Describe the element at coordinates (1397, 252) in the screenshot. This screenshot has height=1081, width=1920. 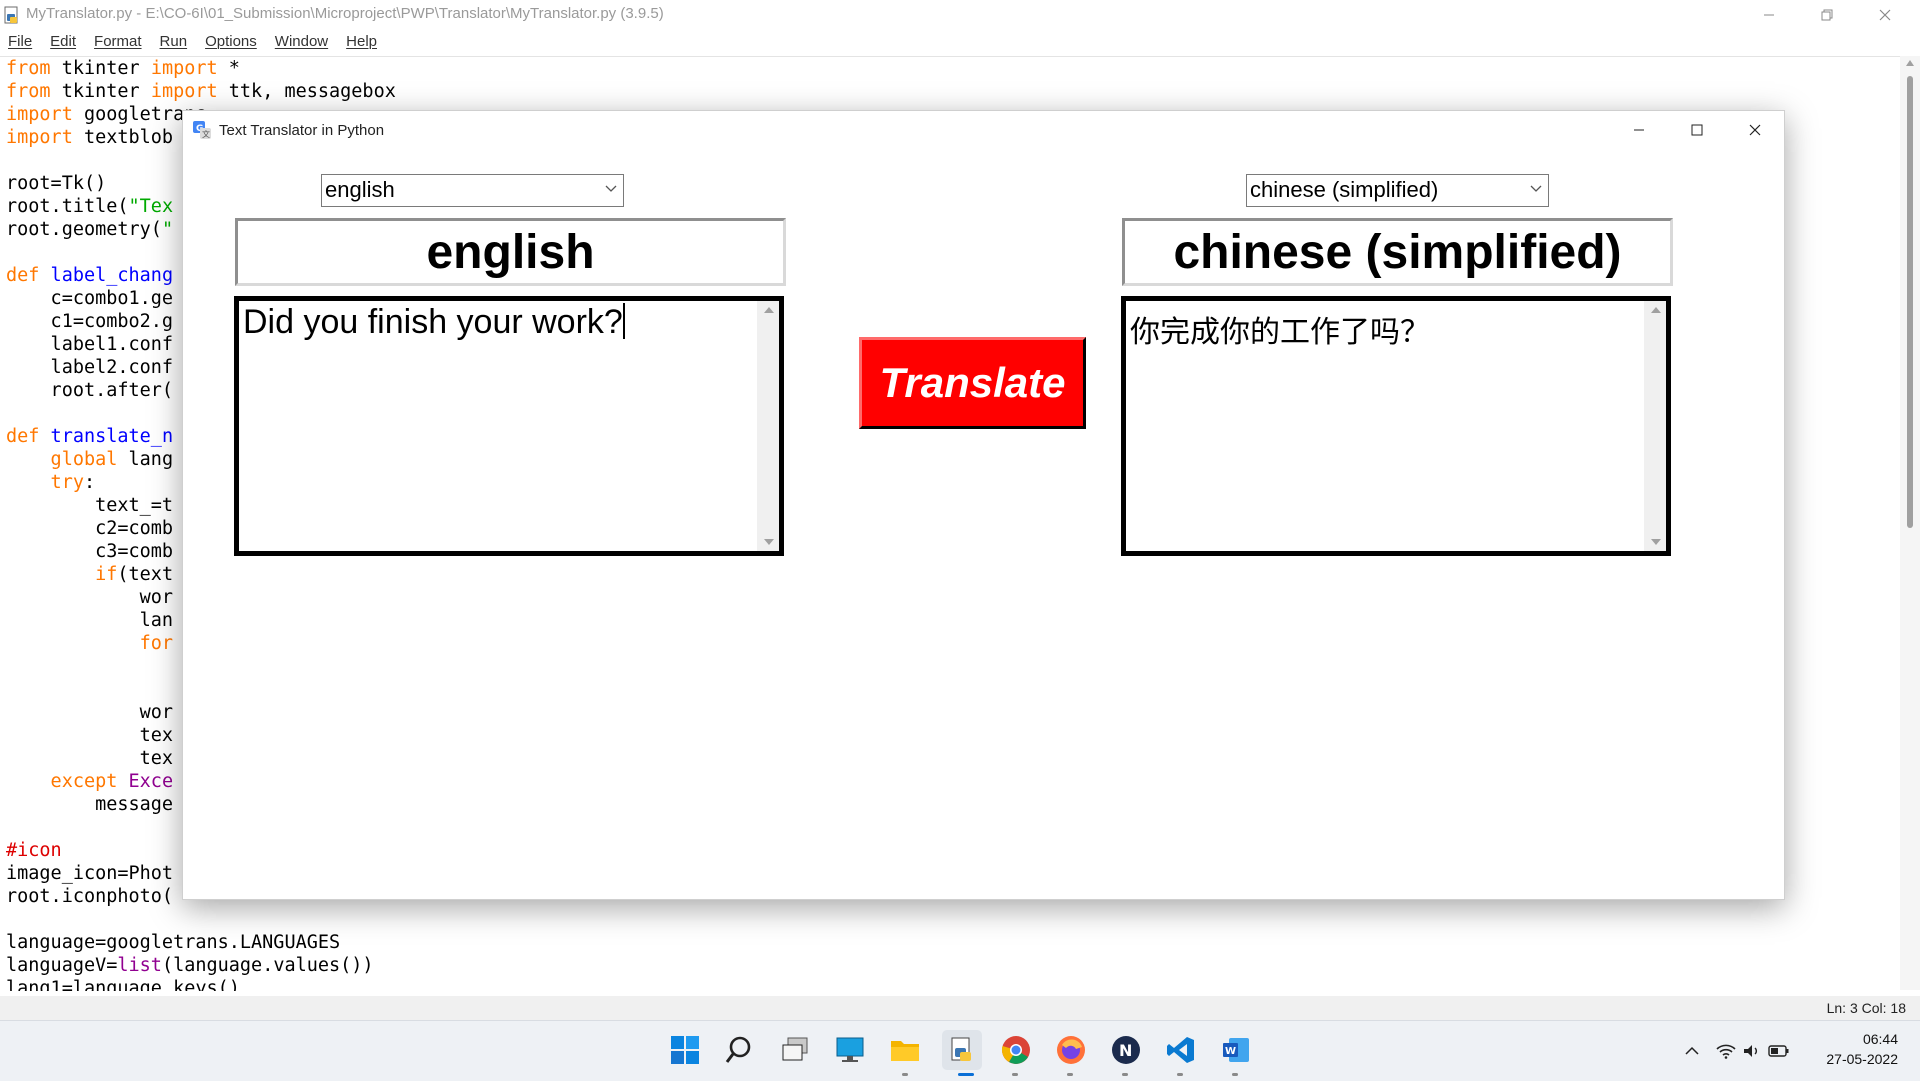
I see `target-language-label: chinese (simplified)` at that location.